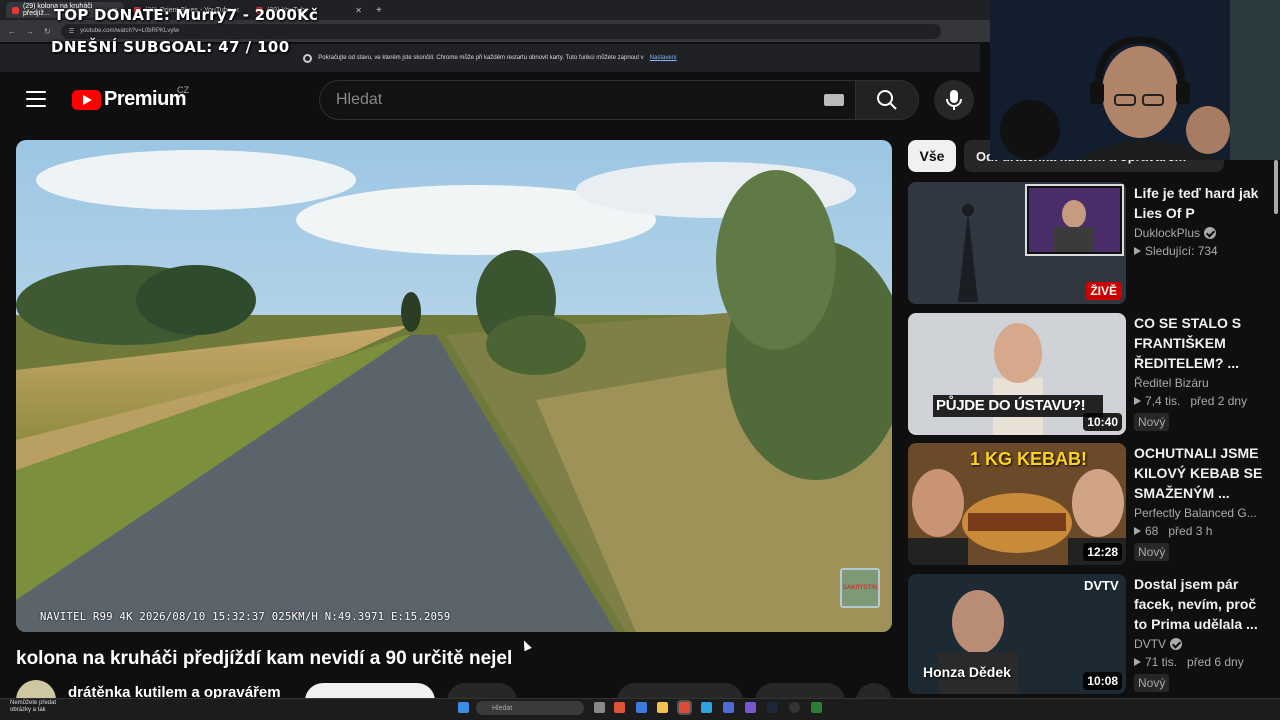  Describe the element at coordinates (932, 156) in the screenshot. I see `chip-all: Vše` at that location.